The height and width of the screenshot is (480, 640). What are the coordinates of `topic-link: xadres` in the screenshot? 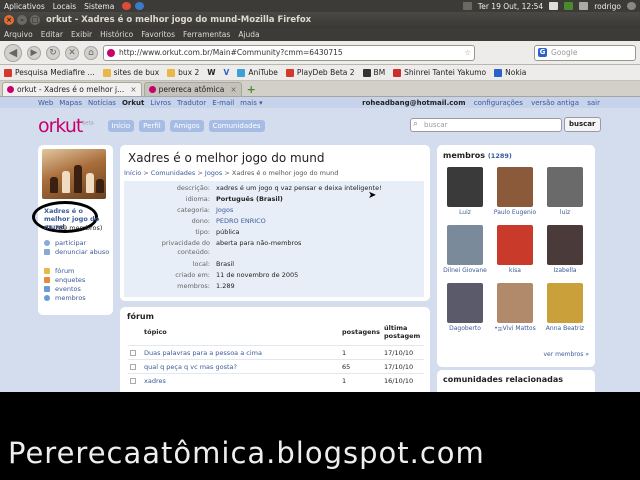 It's located at (155, 381).